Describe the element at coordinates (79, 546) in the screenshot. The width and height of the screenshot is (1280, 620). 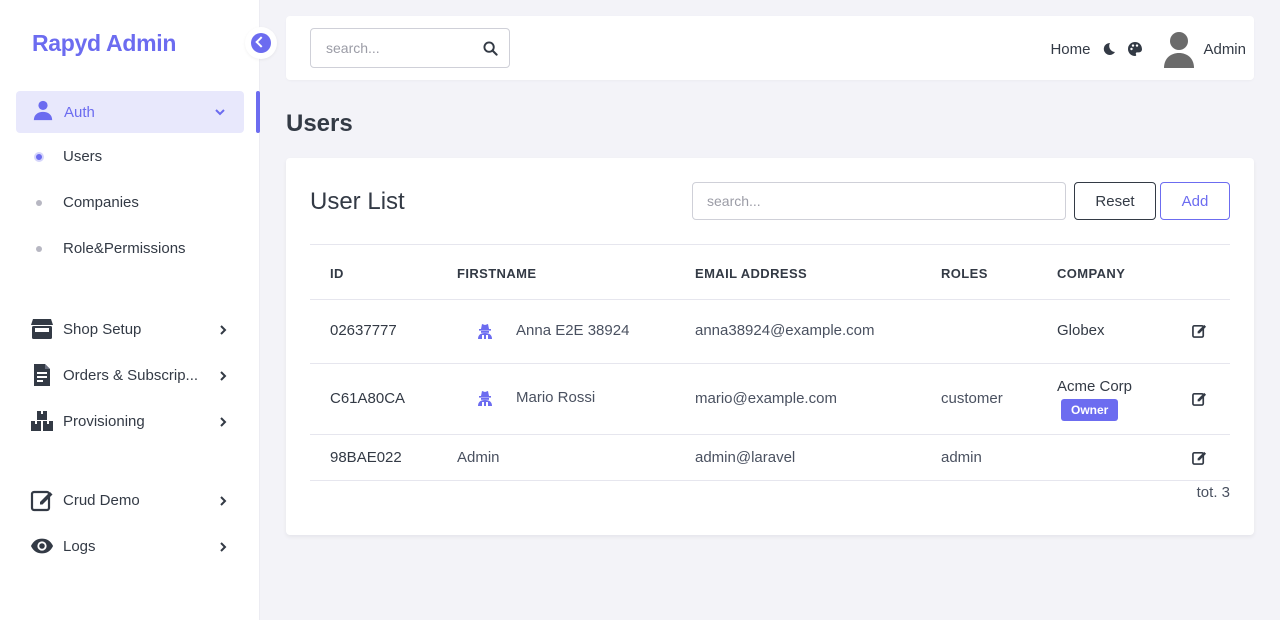
I see `sidebar-item-label: Logs` at that location.